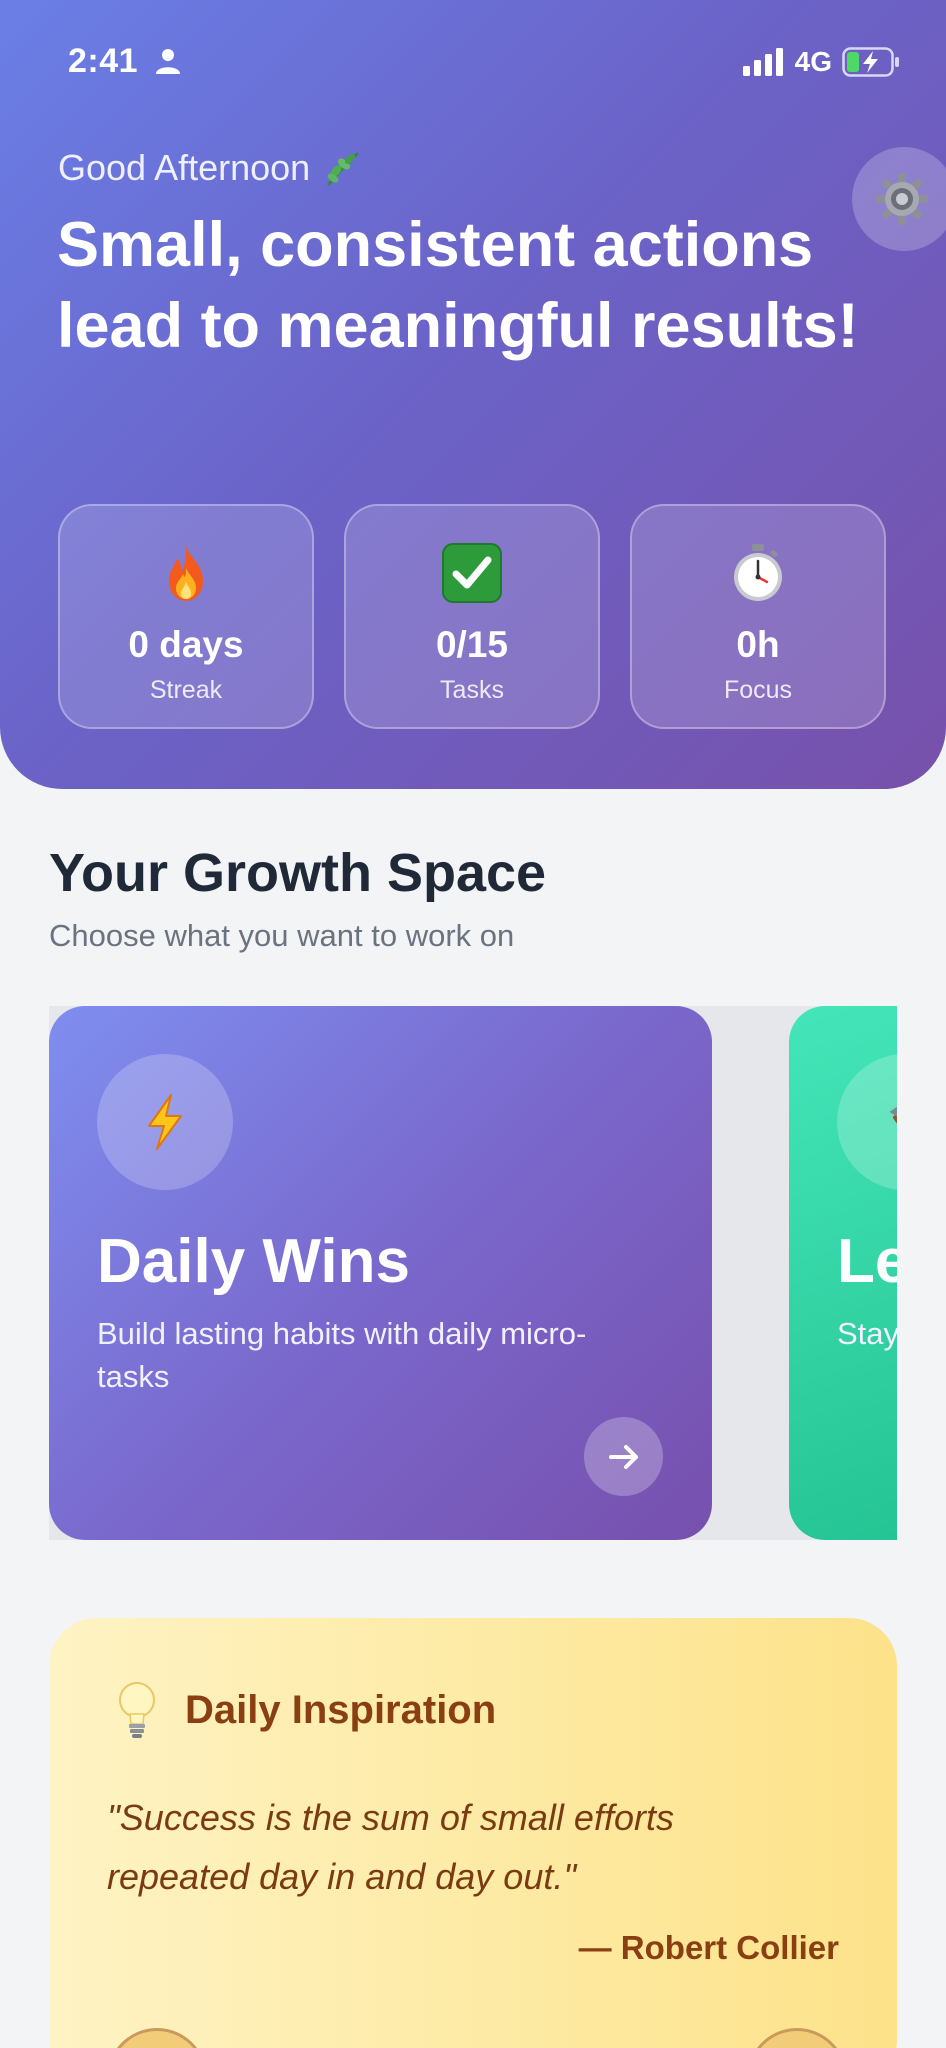 This screenshot has width=946, height=2048. Describe the element at coordinates (902, 199) in the screenshot. I see `gear-icon` at that location.